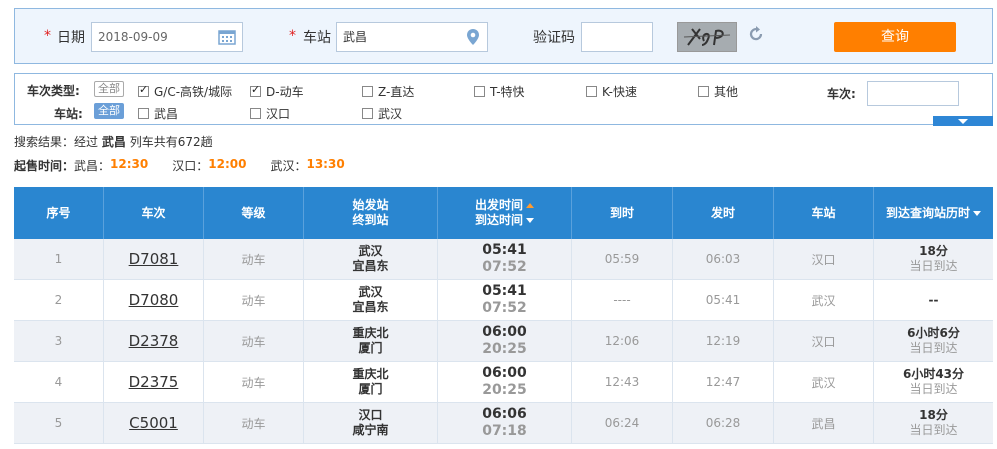 This screenshot has height=449, width=997. I want to click on train-number-link: D2378, so click(154, 341).